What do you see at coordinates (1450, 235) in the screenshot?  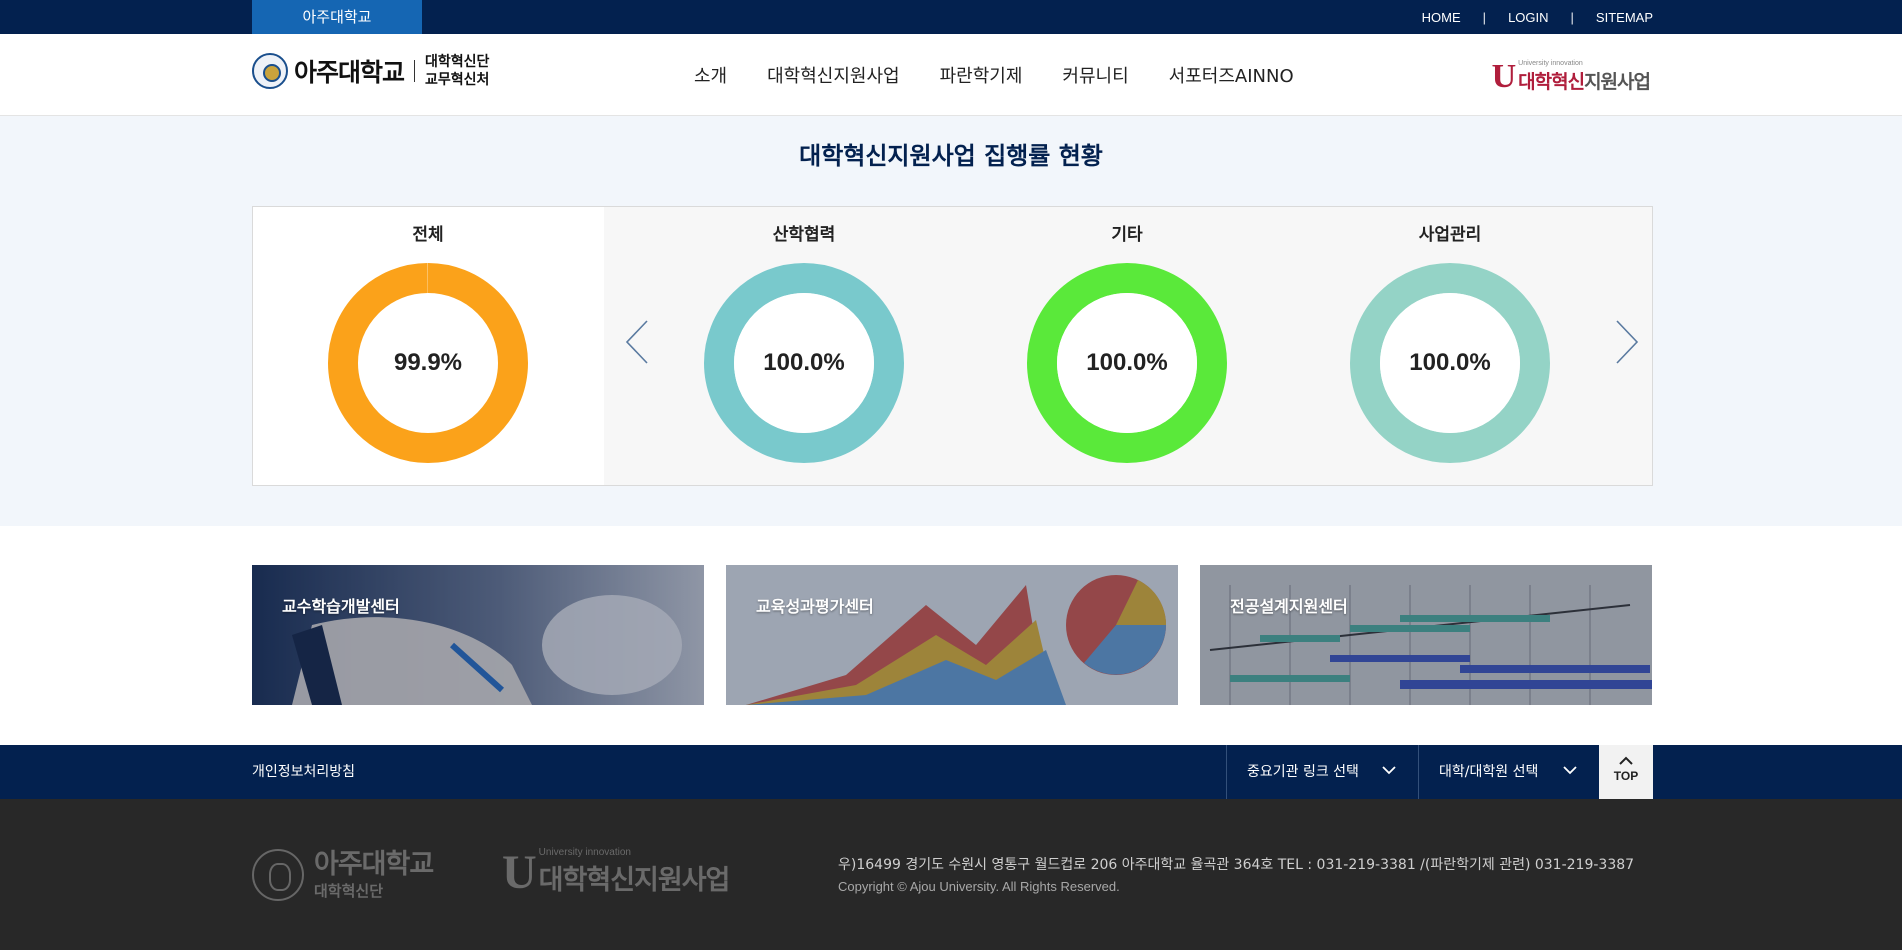 I see `gauge-label: 사업관리` at bounding box center [1450, 235].